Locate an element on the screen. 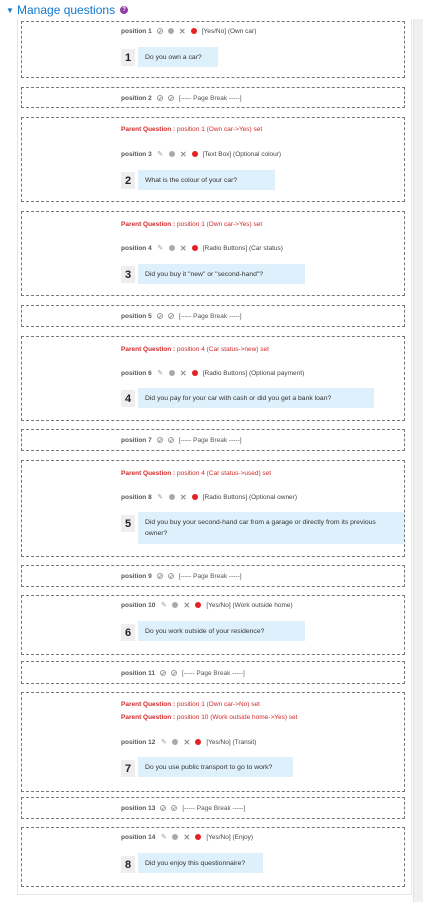  page-break-item: position 7 [----- Page Break -----] is located at coordinates (213, 440).